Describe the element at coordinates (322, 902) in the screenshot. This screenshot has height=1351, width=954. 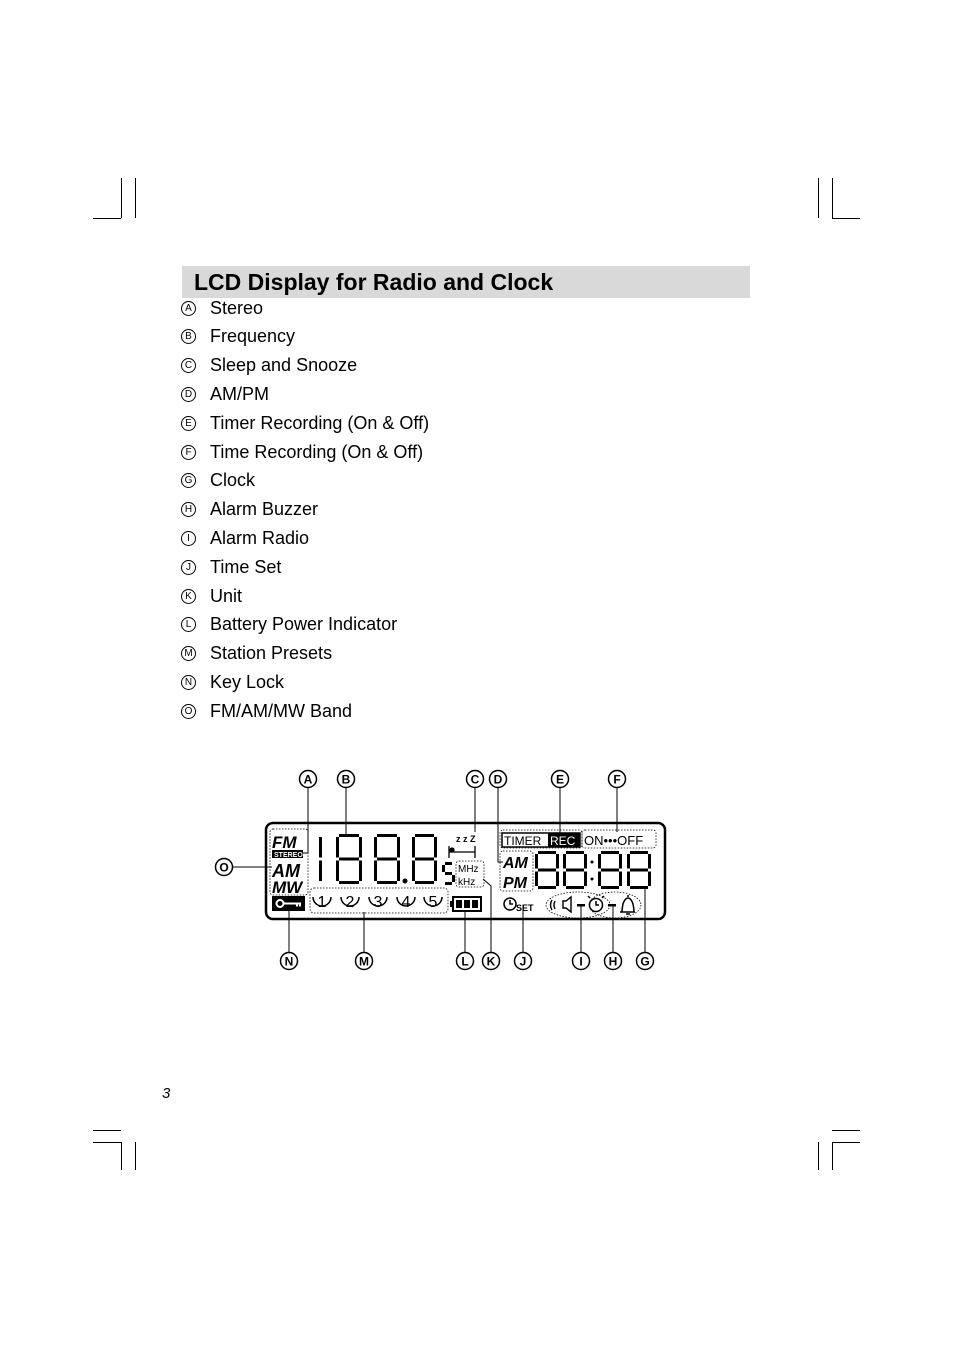
I see `preset-number: 1` at that location.